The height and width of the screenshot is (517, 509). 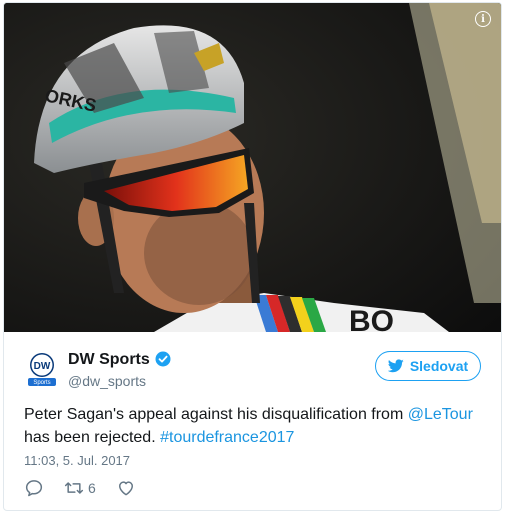 What do you see at coordinates (395, 366) in the screenshot?
I see `twitter-bird-icon` at bounding box center [395, 366].